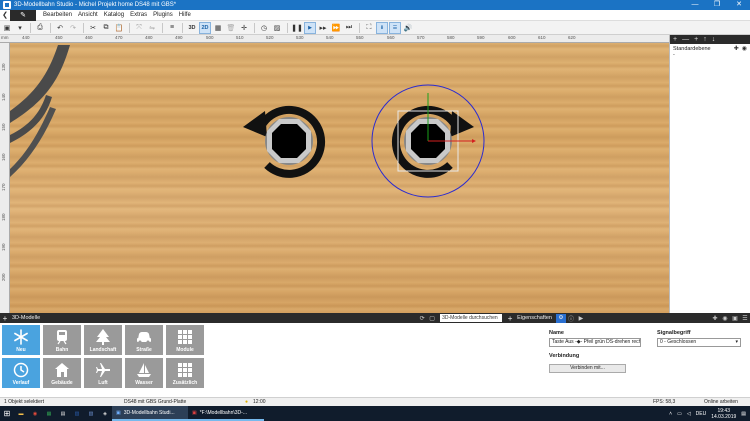 The image size is (750, 421). Describe the element at coordinates (218, 28) in the screenshot. I see `grid-icon: ▦` at that location.